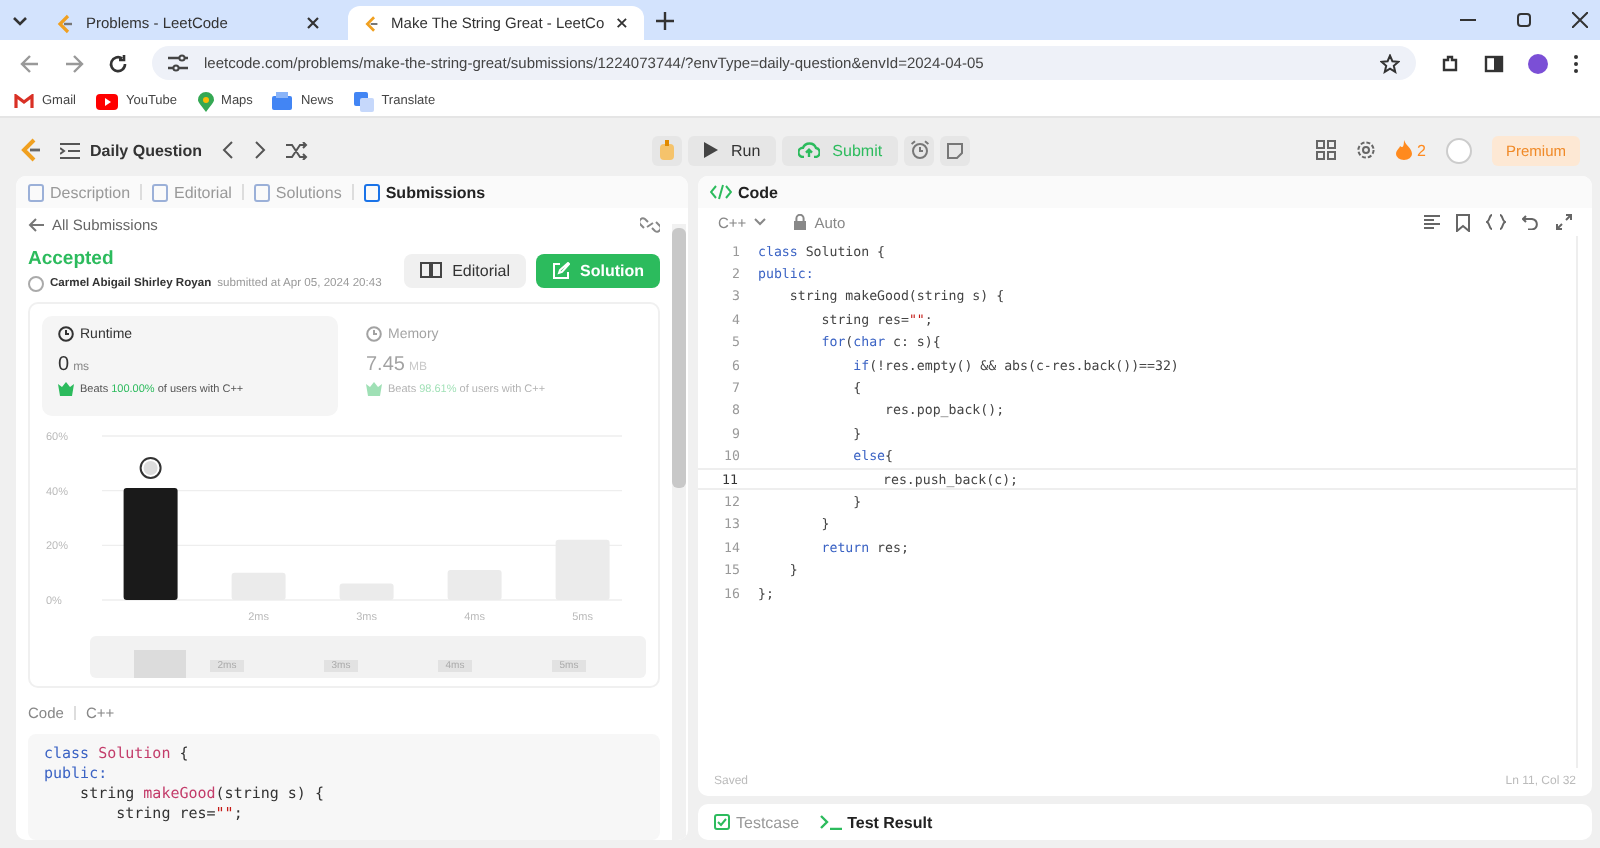 This screenshot has height=848, width=1600. I want to click on list-icon, so click(70, 150).